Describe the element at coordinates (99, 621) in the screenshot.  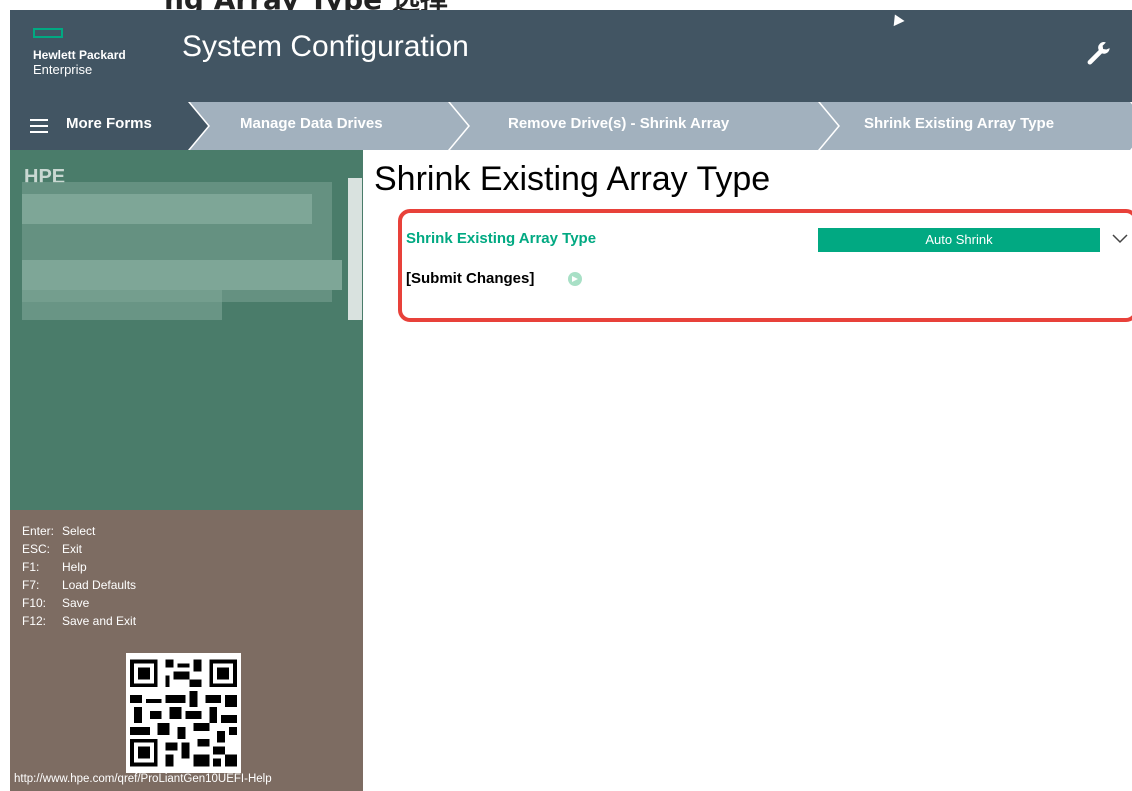
I see `hotkey-action: Save and Exit` at that location.